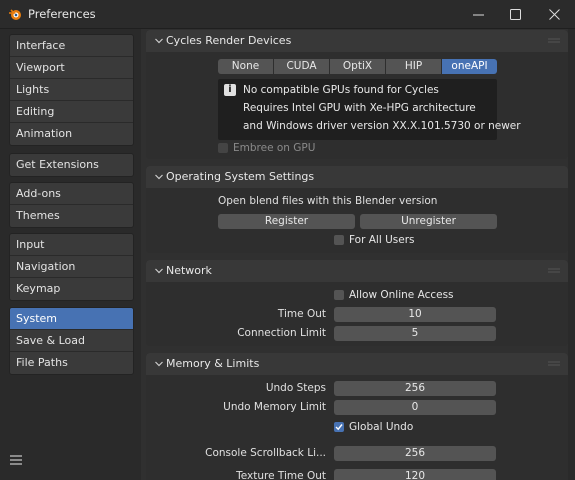 The height and width of the screenshot is (480, 575). I want to click on minimize-button, so click(478, 14).